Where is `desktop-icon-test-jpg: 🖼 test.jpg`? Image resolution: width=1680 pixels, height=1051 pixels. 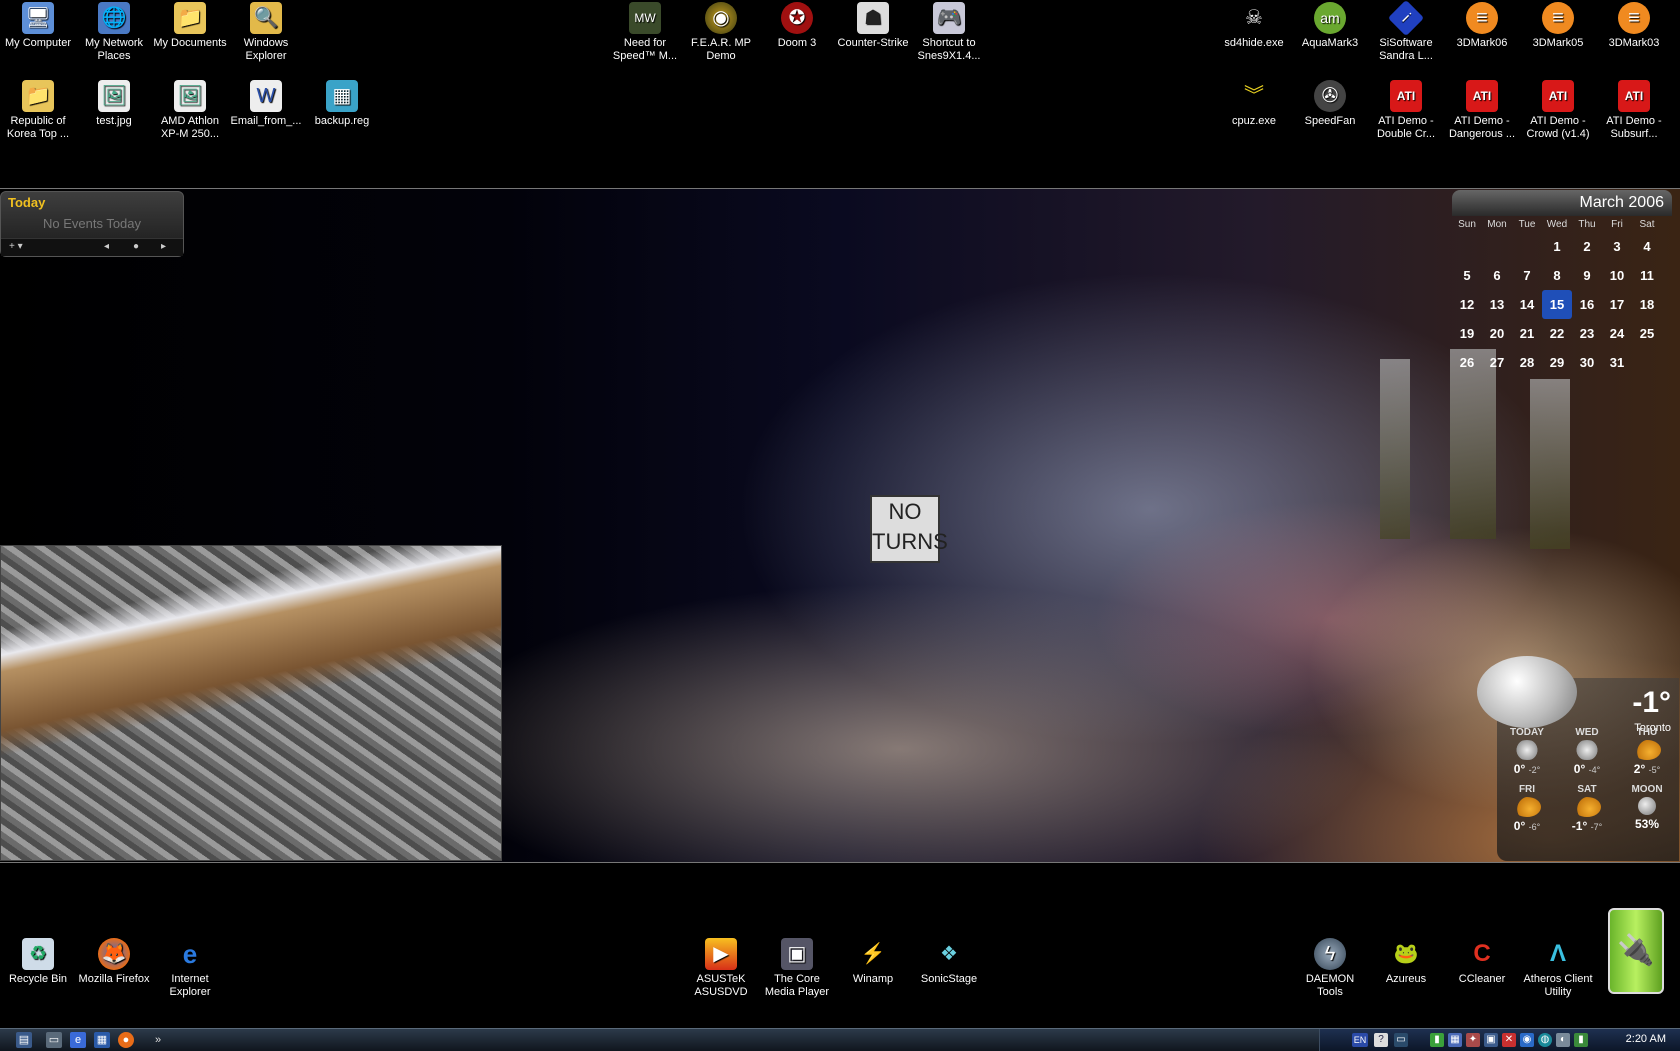 desktop-icon-test-jpg: 🖼 test.jpg is located at coordinates (114, 104).